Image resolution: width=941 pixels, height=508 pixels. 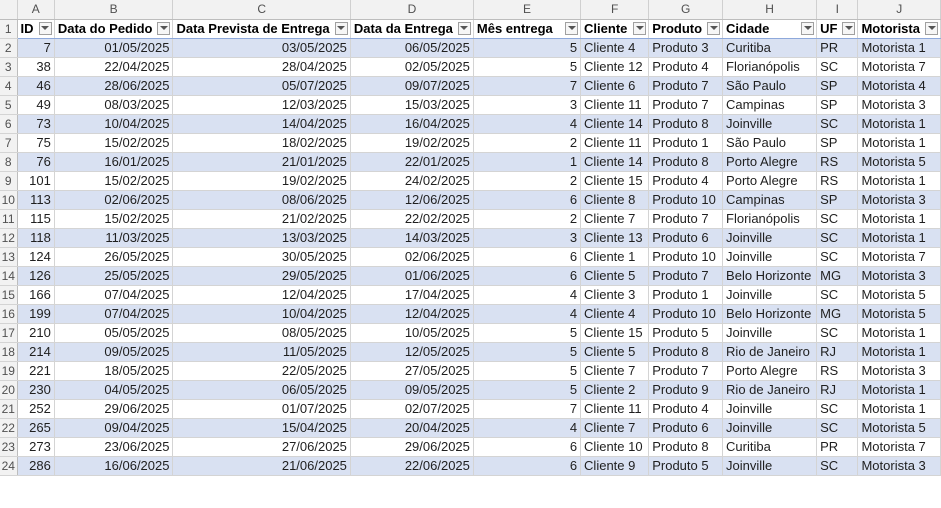 I want to click on table-cell: 118, so click(x=36, y=238).